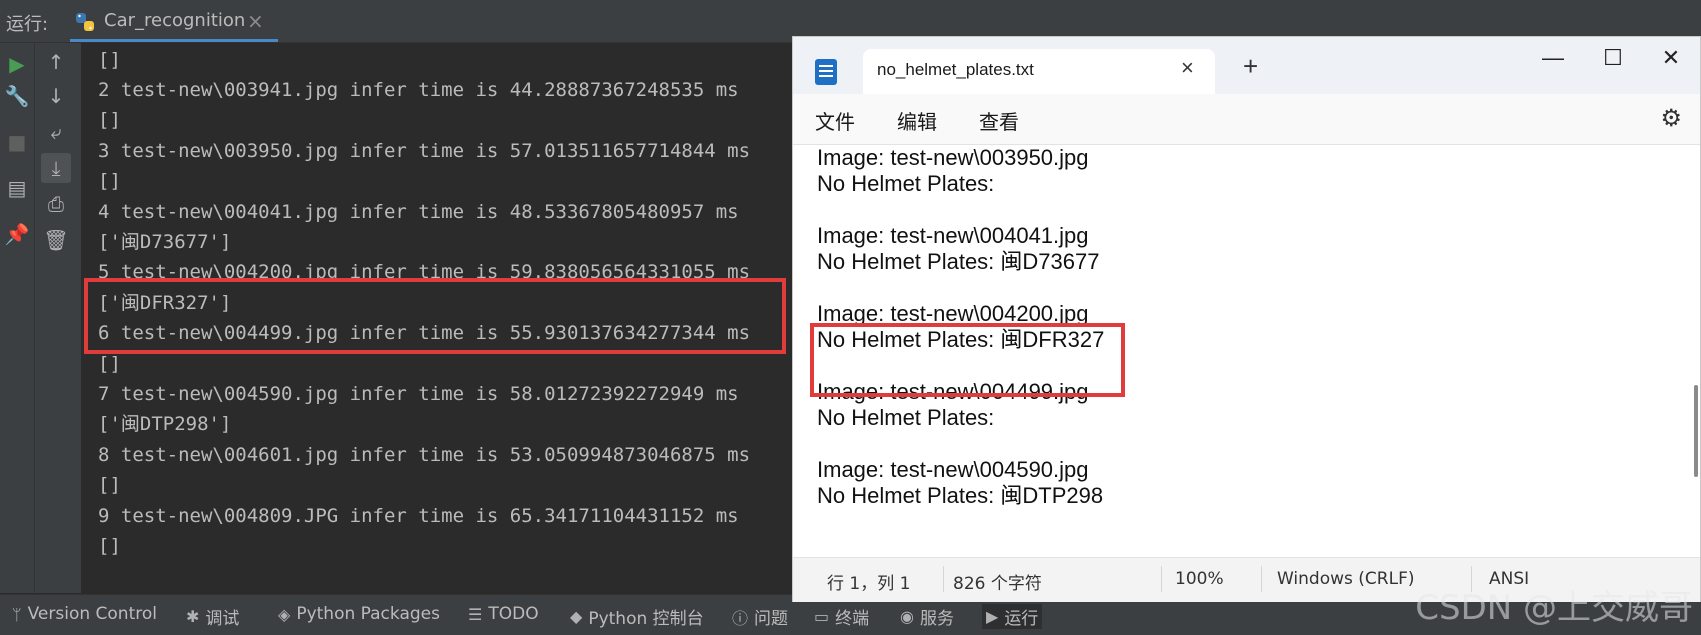  I want to click on console-line: ['闽D73677'], so click(165, 242).